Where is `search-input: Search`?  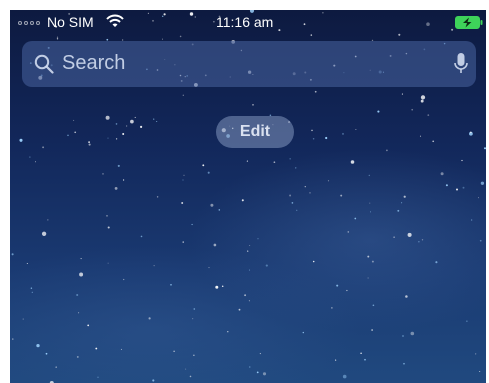 search-input: Search is located at coordinates (93, 63).